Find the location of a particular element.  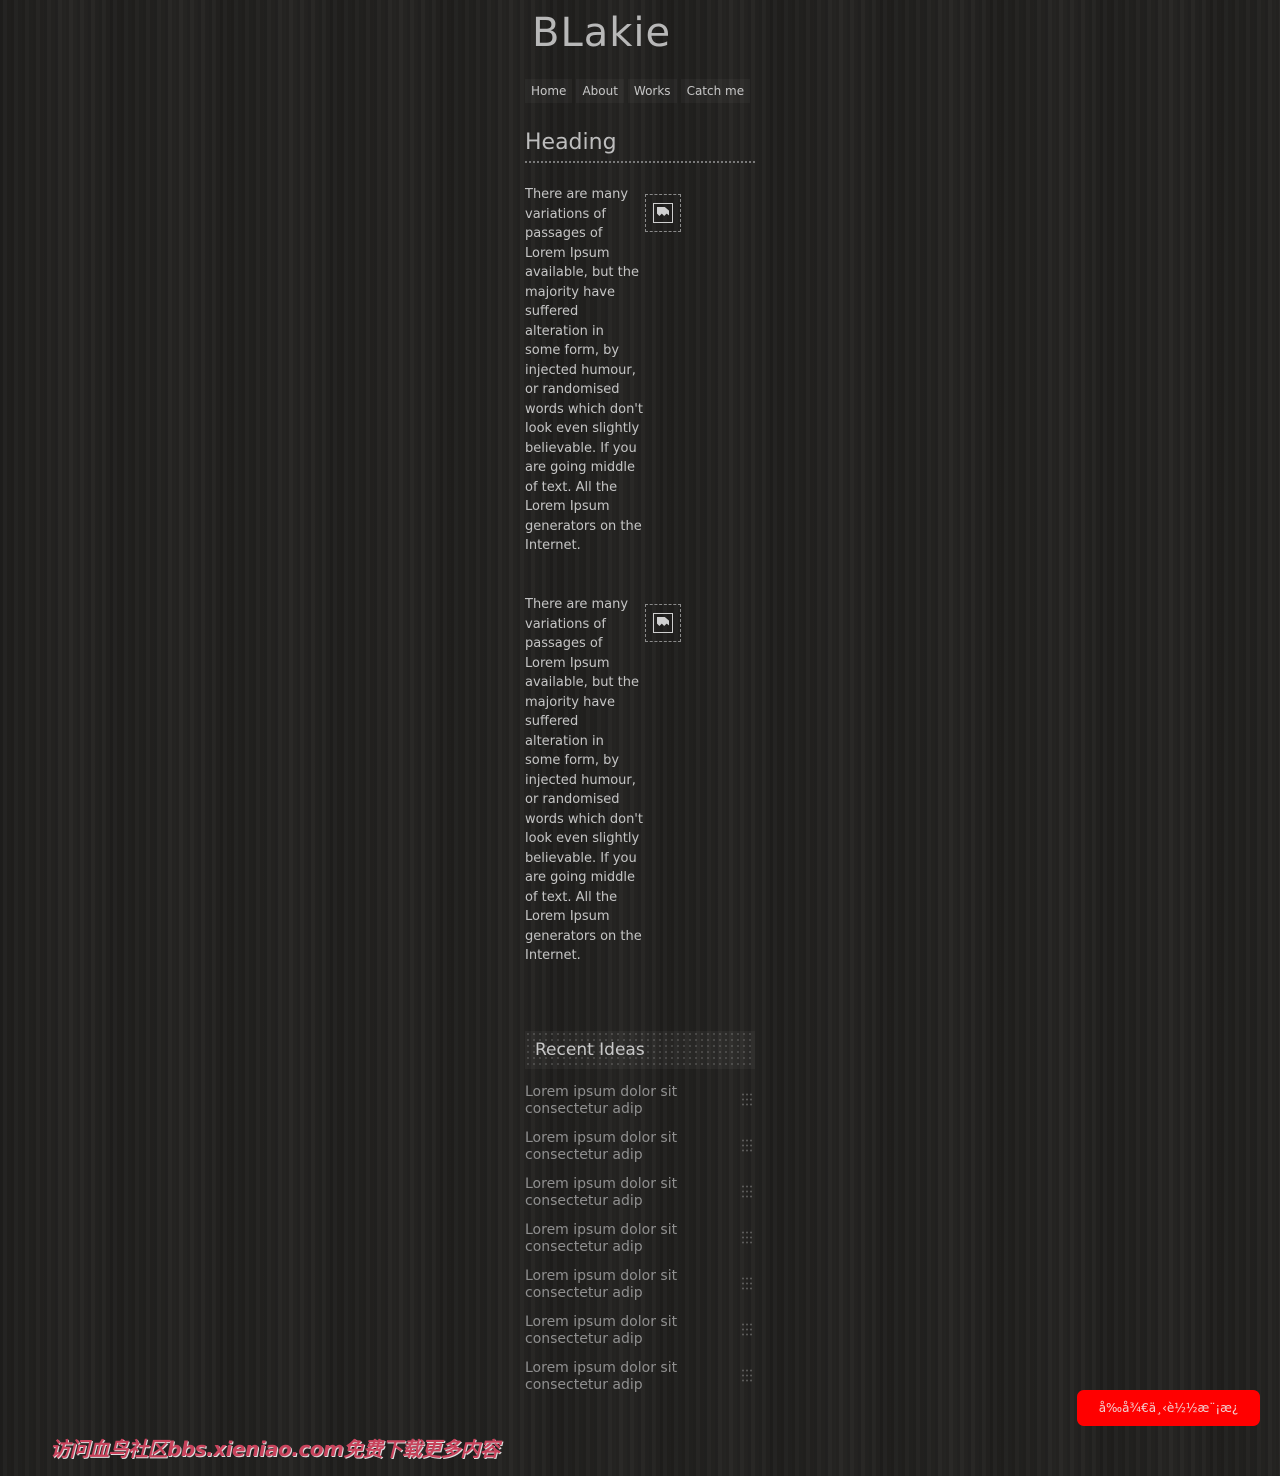

page-heading: Heading is located at coordinates (640, 145).